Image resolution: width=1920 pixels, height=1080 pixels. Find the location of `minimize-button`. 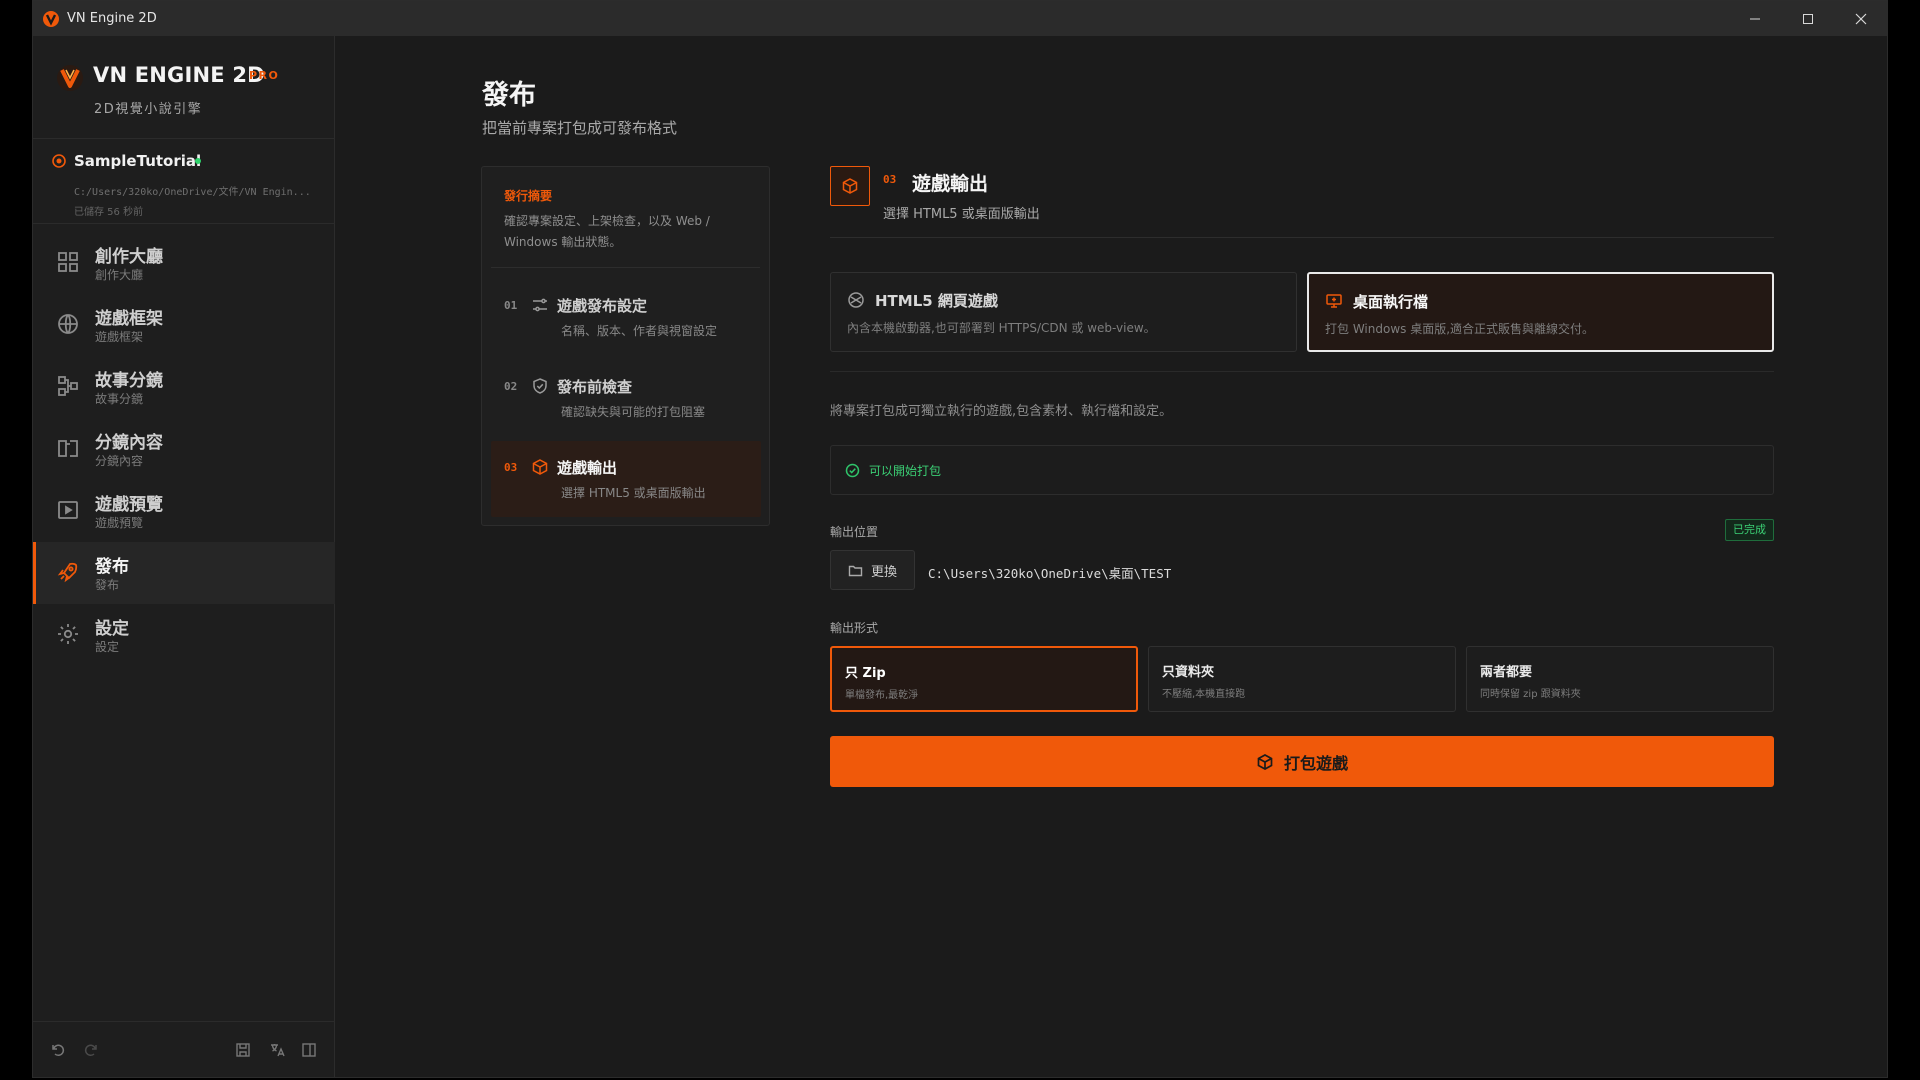

minimize-button is located at coordinates (1754, 18).